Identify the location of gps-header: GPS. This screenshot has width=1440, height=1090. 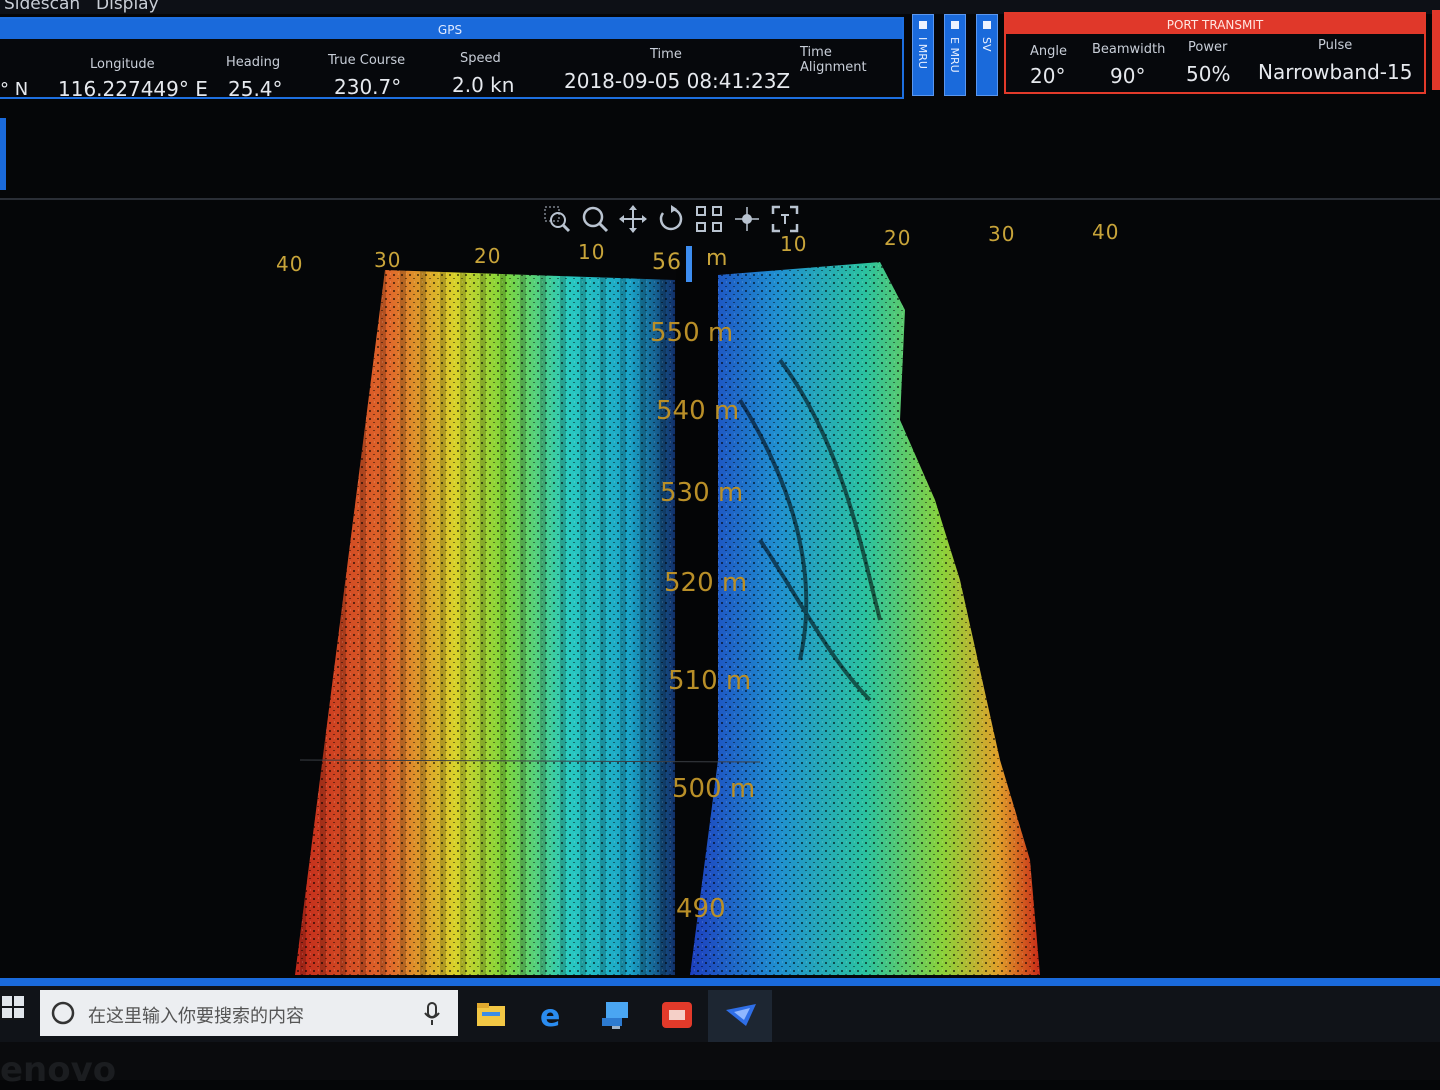
(451, 29).